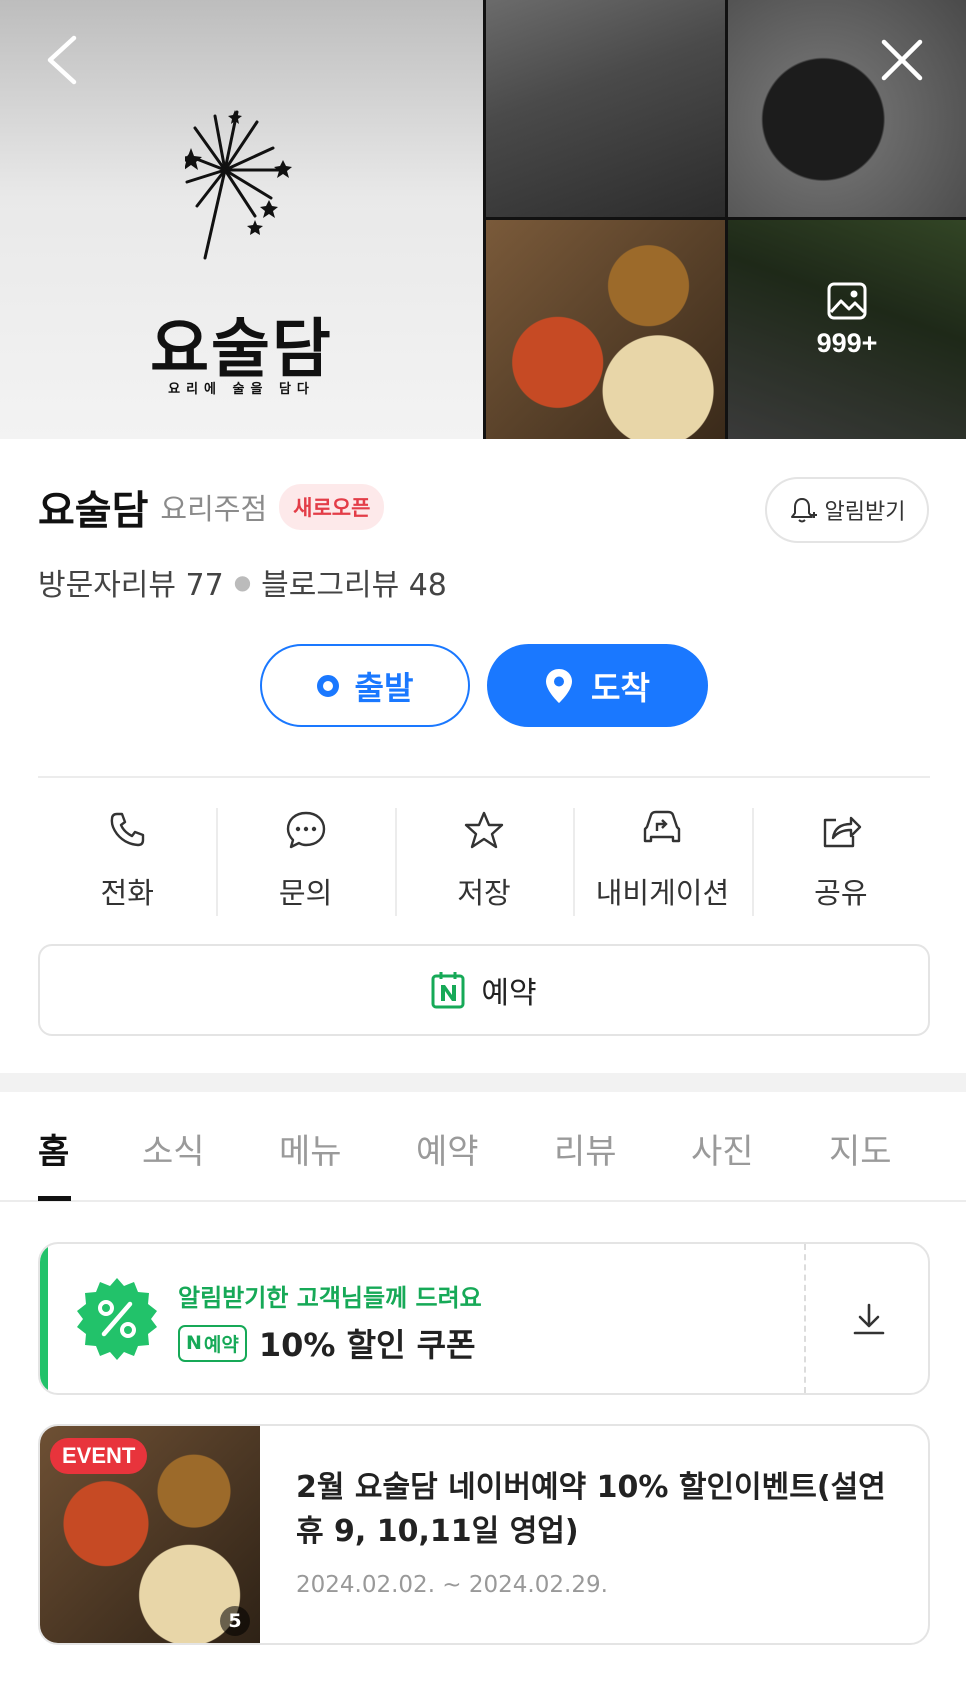 The width and height of the screenshot is (966, 1689). What do you see at coordinates (93, 511) in the screenshot?
I see `place-name: 요술담` at bounding box center [93, 511].